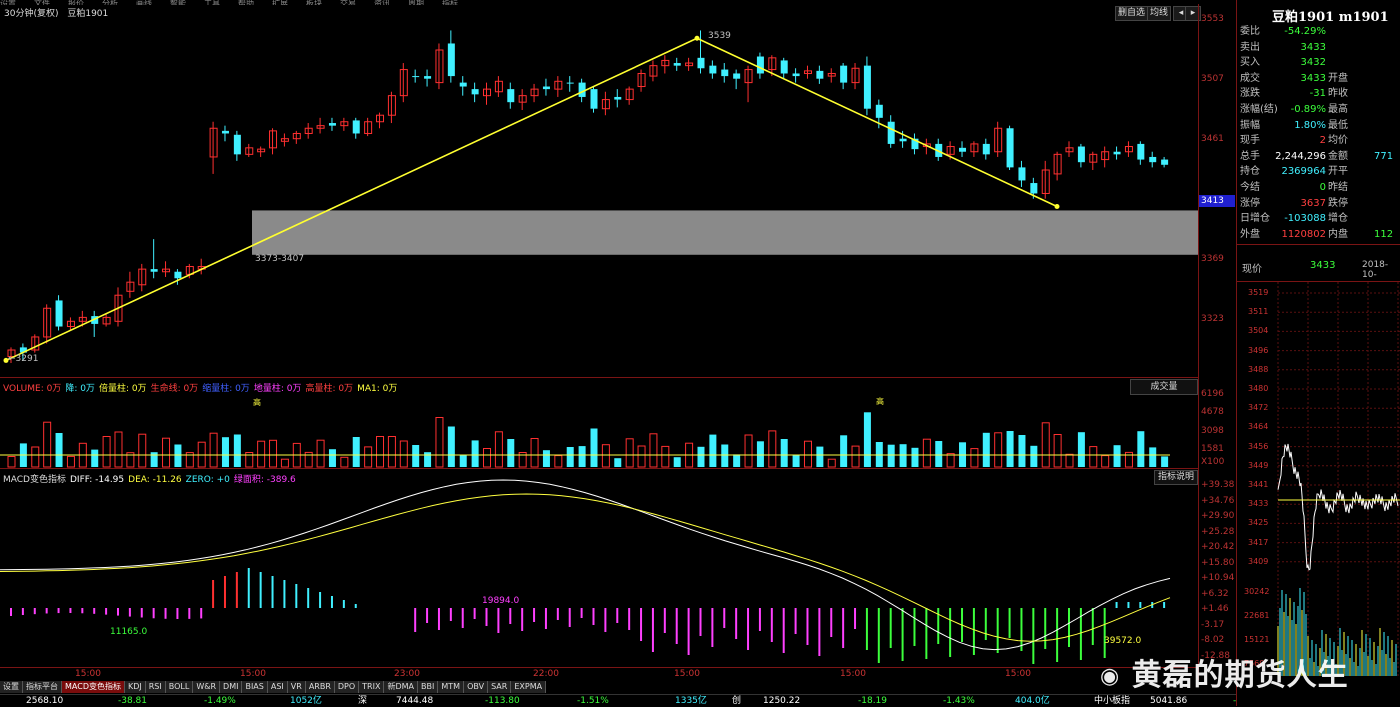 Image resolution: width=1400 pixels, height=707 pixels. I want to click on tab-0: 设置, so click(11, 687).